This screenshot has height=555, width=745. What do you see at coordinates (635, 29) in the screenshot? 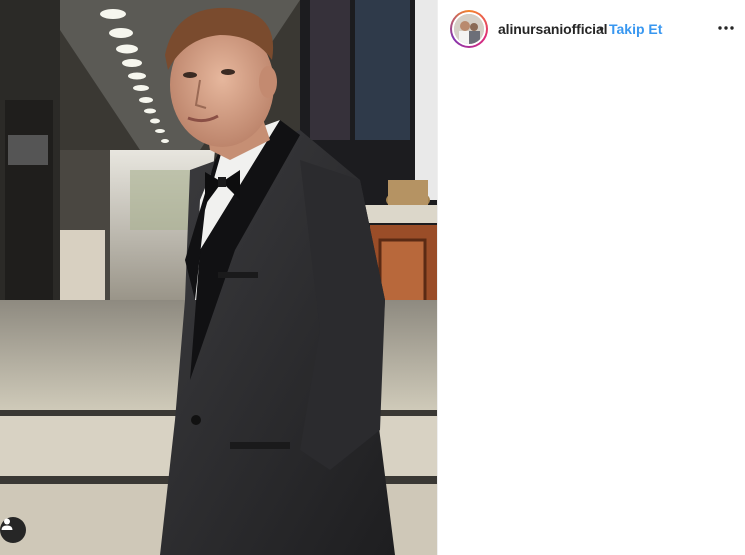
I see `follow-button: Takip Et` at bounding box center [635, 29].